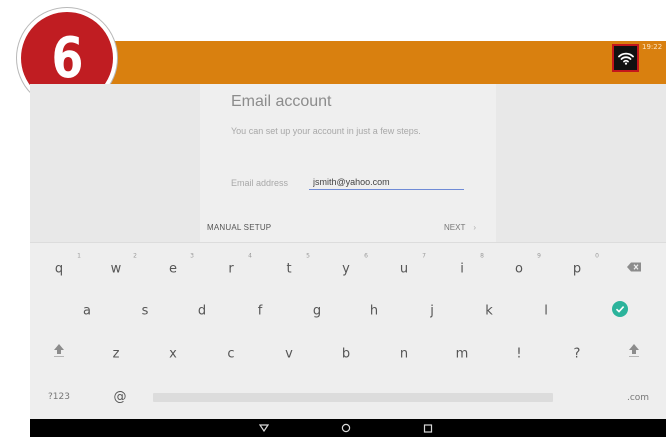 The height and width of the screenshot is (437, 666). I want to click on key-e: e, so click(173, 269).